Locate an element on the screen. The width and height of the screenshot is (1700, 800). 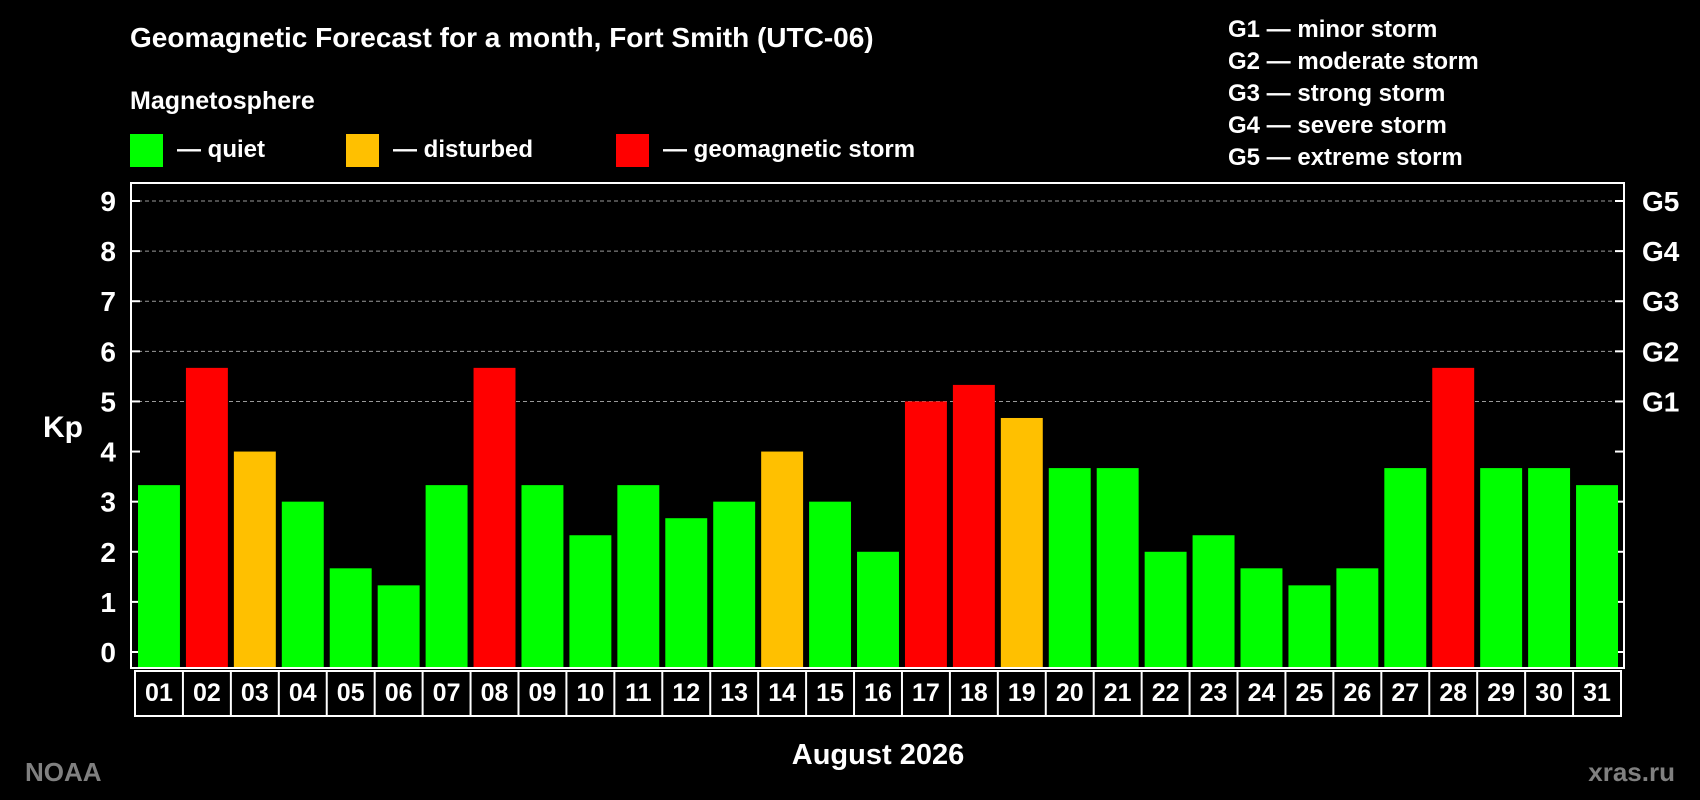
x-tick-label: 14 is located at coordinates (782, 693).